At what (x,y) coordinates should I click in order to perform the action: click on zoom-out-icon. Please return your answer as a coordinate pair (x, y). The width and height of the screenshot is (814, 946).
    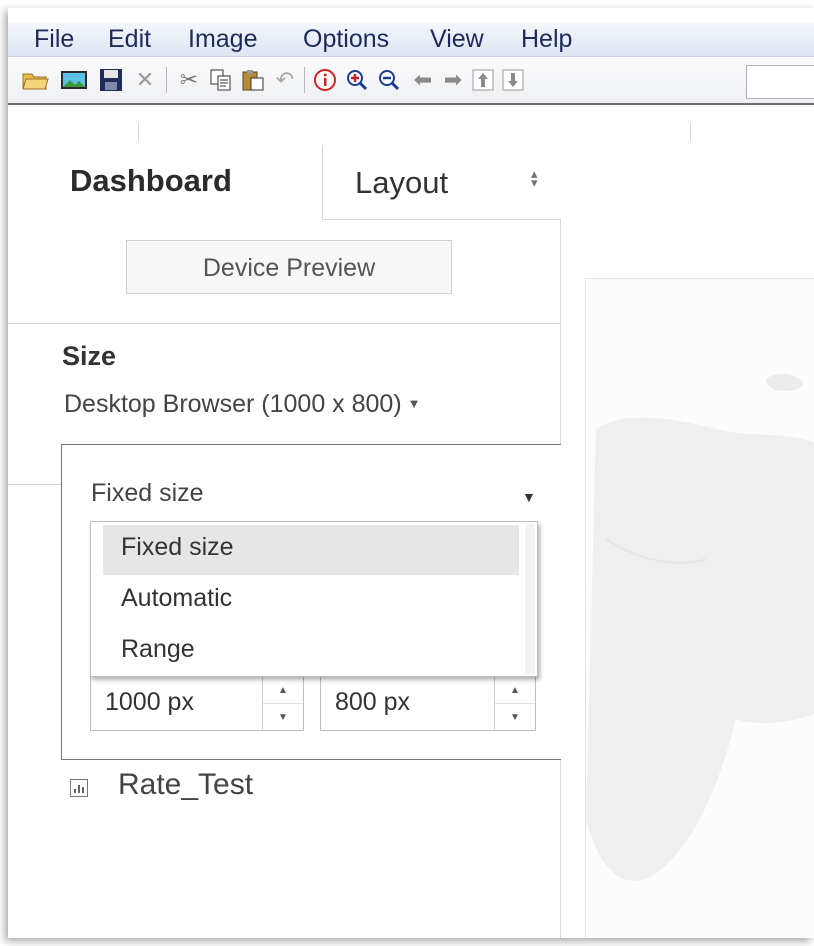
    Looking at the image, I should click on (389, 80).